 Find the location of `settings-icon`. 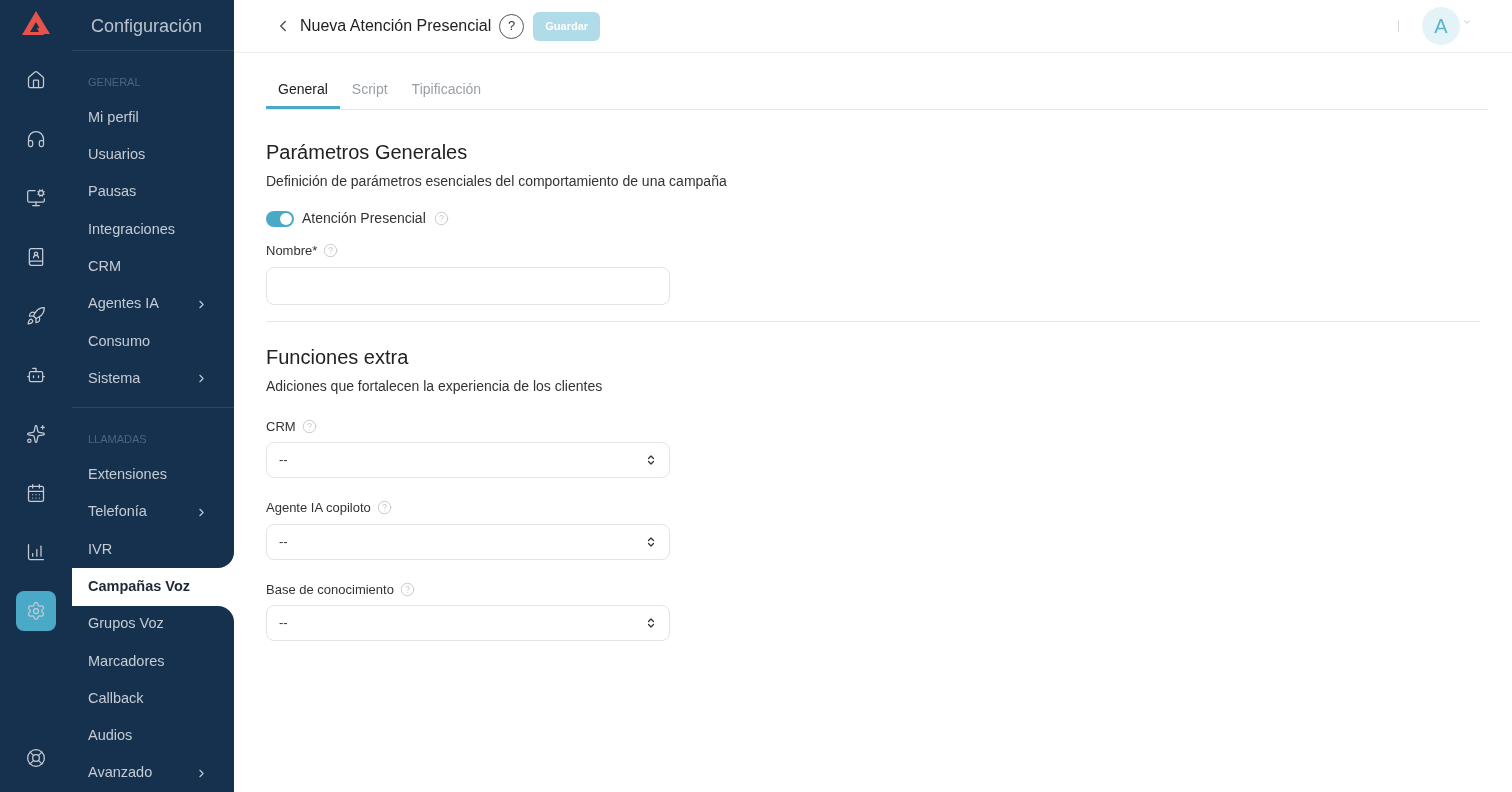

settings-icon is located at coordinates (36, 611).